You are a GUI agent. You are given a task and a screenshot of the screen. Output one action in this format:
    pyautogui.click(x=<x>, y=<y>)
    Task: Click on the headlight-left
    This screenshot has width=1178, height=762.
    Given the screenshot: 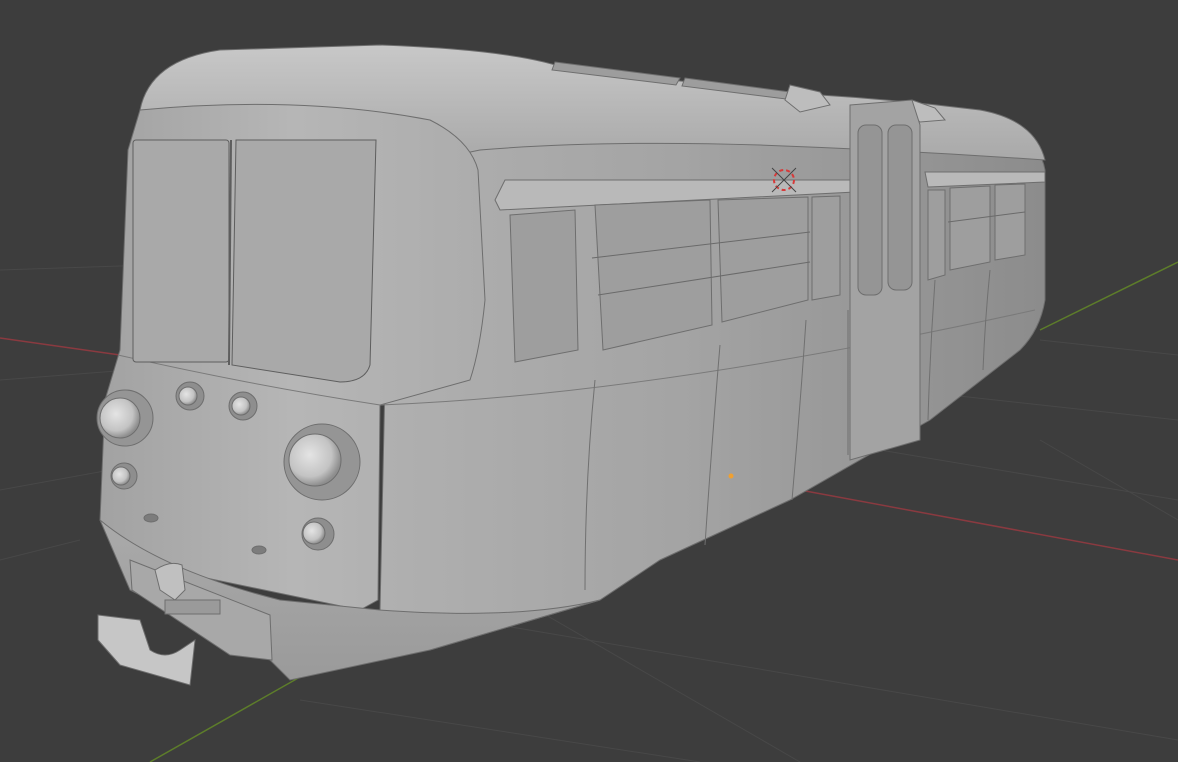 What is the action you would take?
    pyautogui.click(x=125, y=418)
    